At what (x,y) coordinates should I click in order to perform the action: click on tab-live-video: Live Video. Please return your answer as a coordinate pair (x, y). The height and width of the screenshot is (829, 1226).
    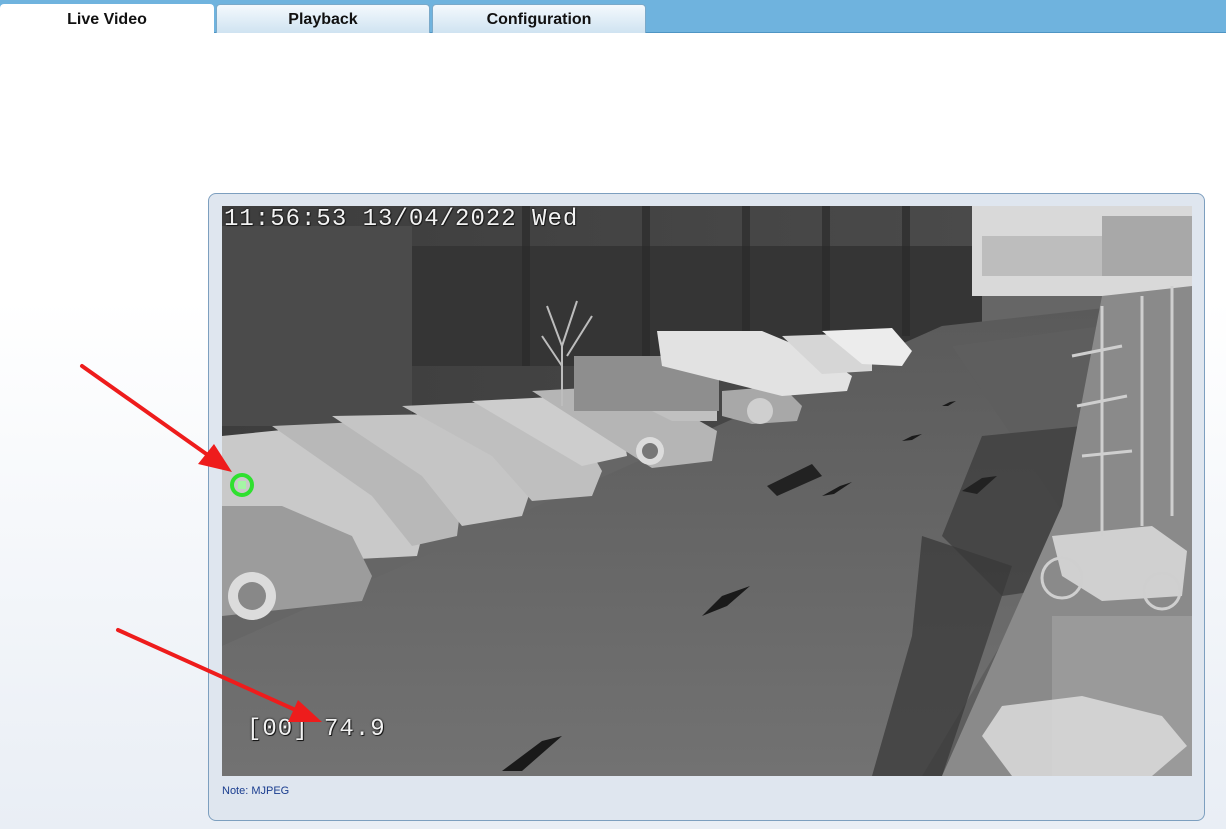
    Looking at the image, I should click on (107, 19).